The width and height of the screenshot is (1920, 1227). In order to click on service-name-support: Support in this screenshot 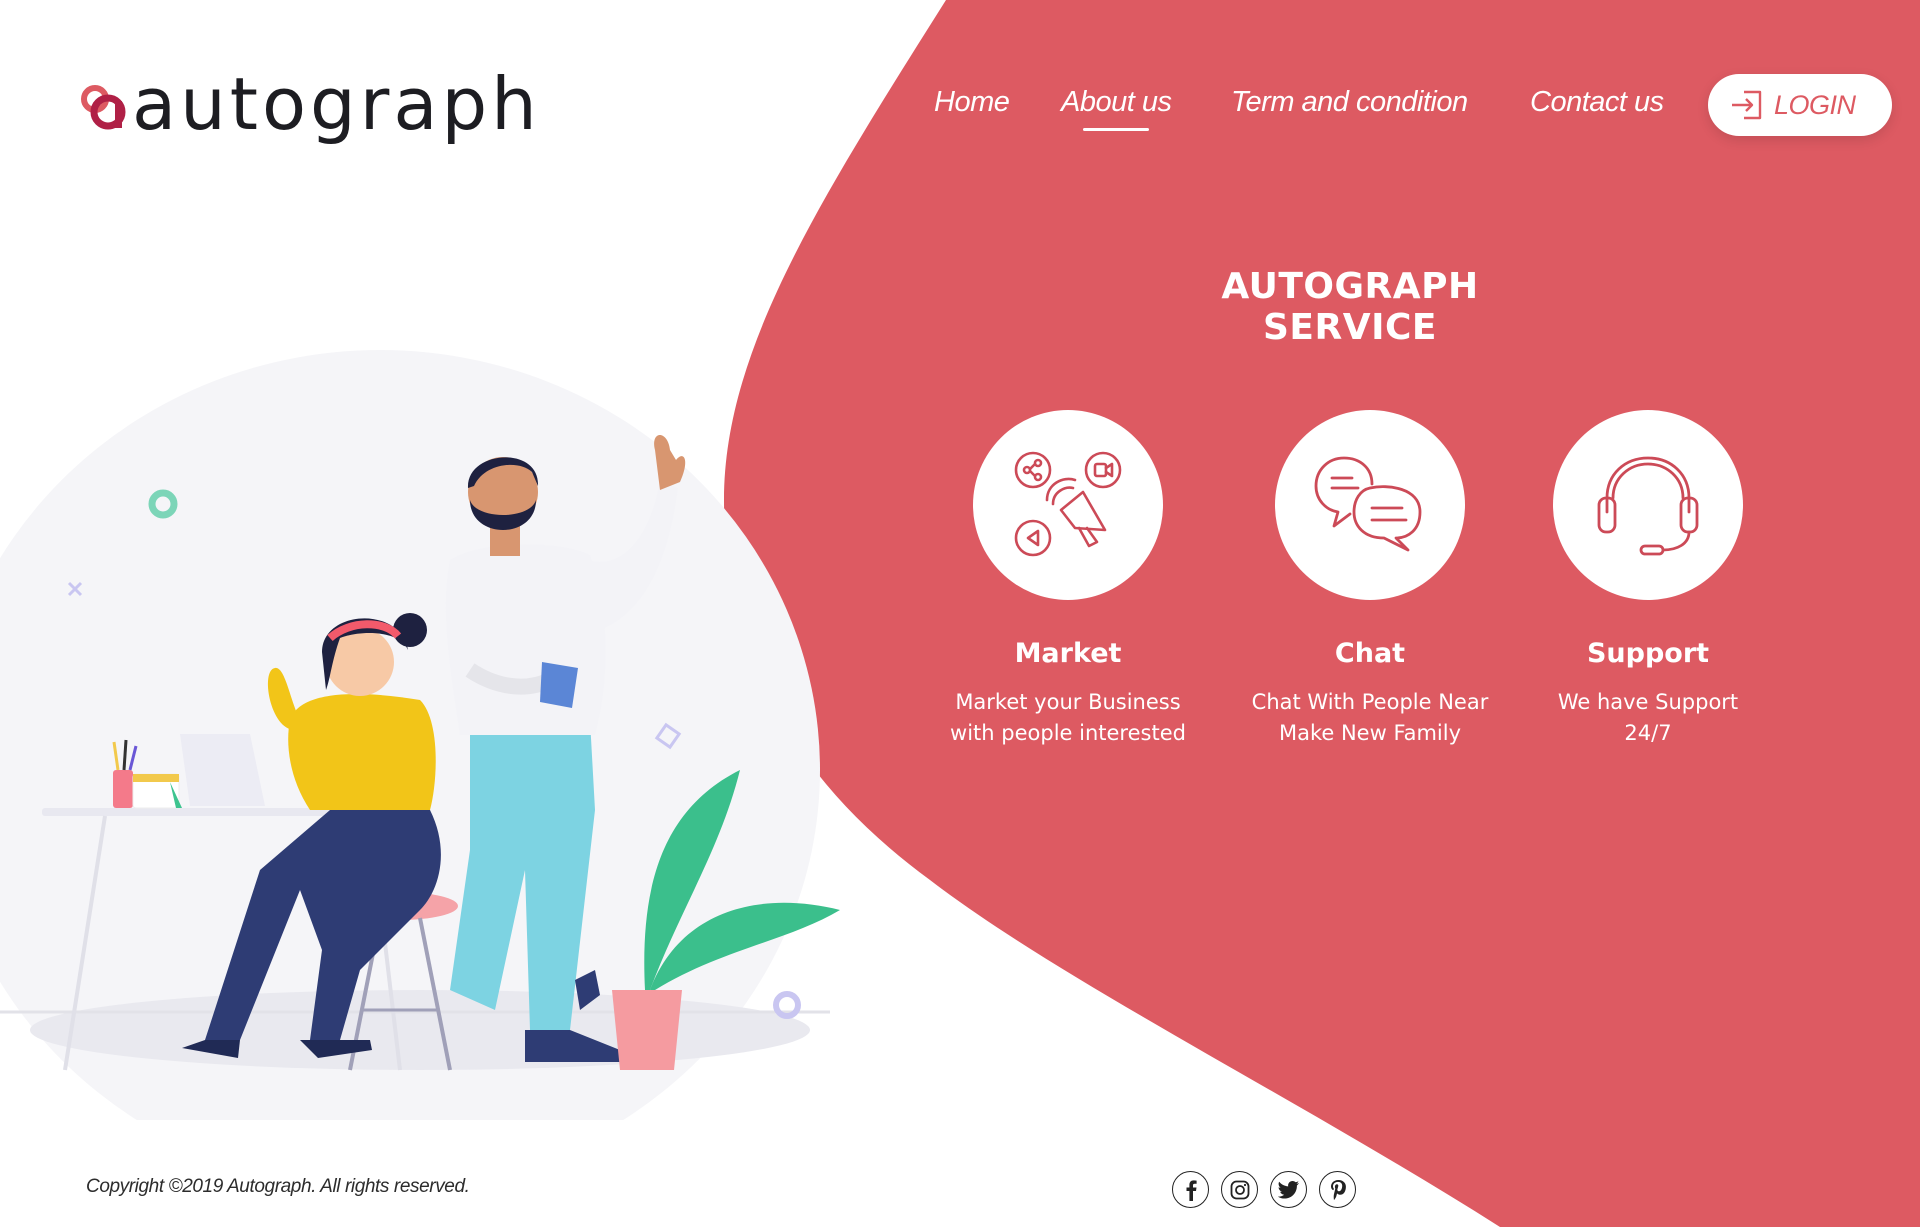, I will do `click(1648, 653)`.